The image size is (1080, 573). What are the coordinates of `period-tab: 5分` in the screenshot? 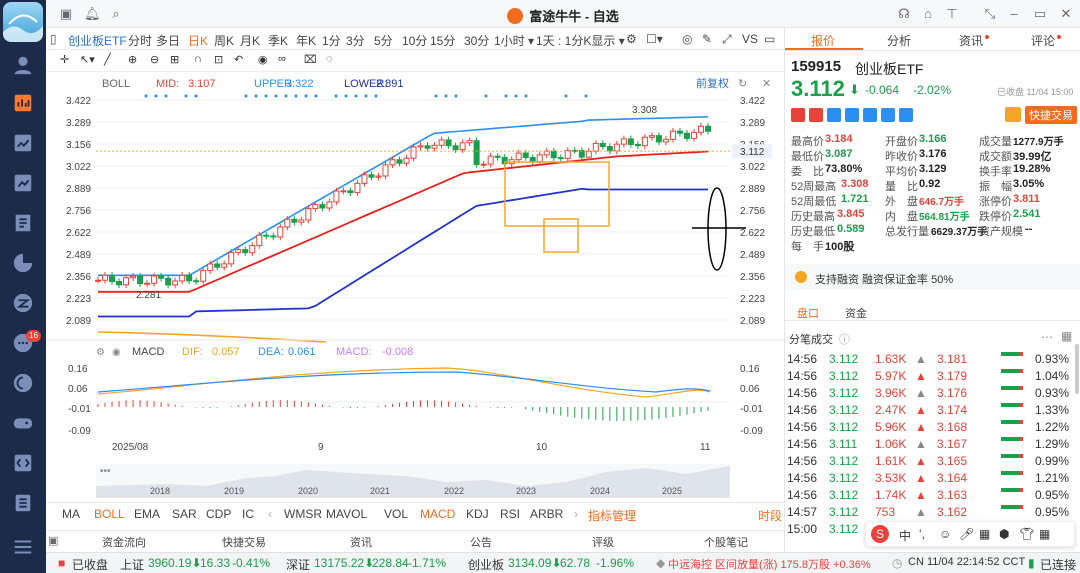 It's located at (383, 40).